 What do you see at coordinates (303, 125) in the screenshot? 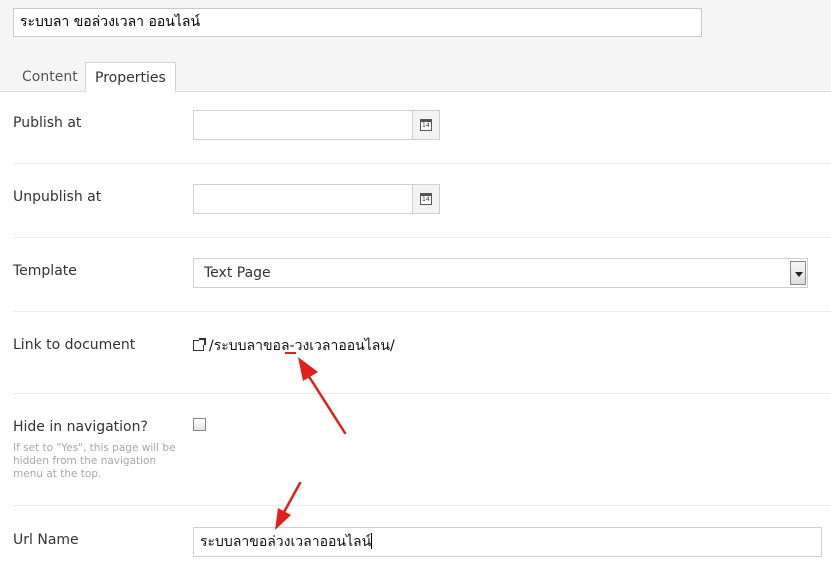
I see `publish-at-input` at bounding box center [303, 125].